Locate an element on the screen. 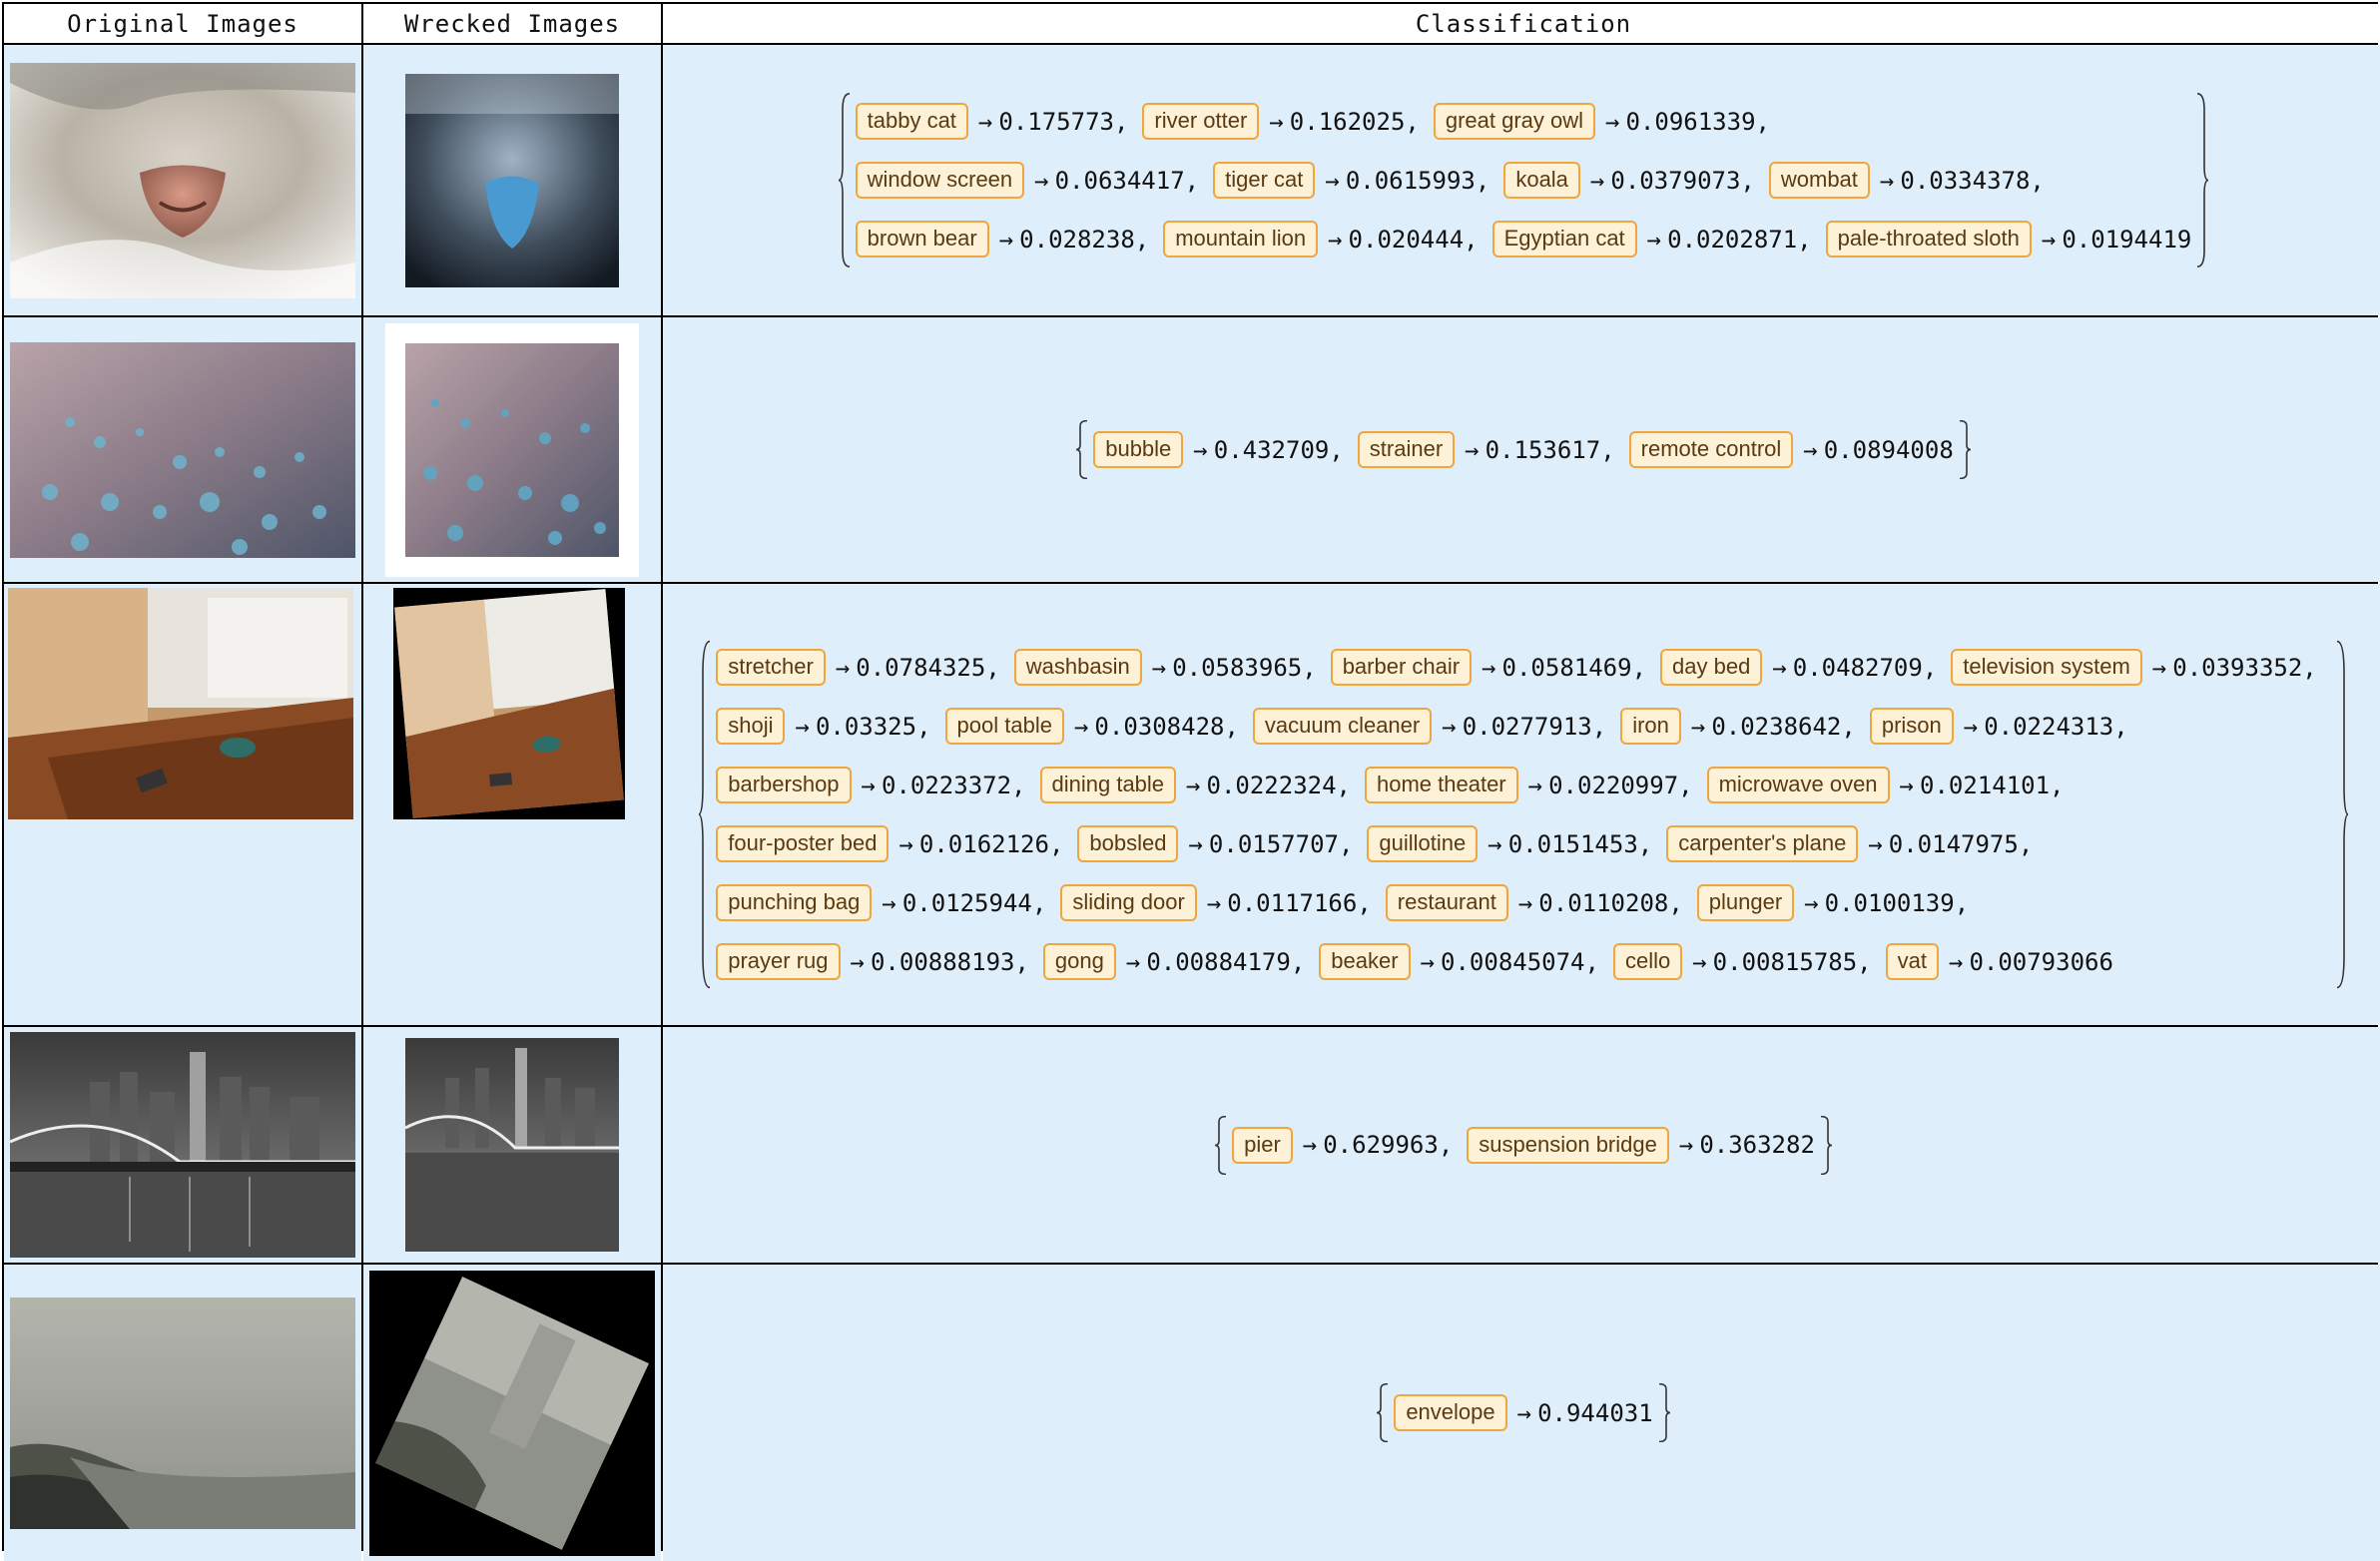 The image size is (2380, 1561). class-tag: shoji is located at coordinates (751, 727).